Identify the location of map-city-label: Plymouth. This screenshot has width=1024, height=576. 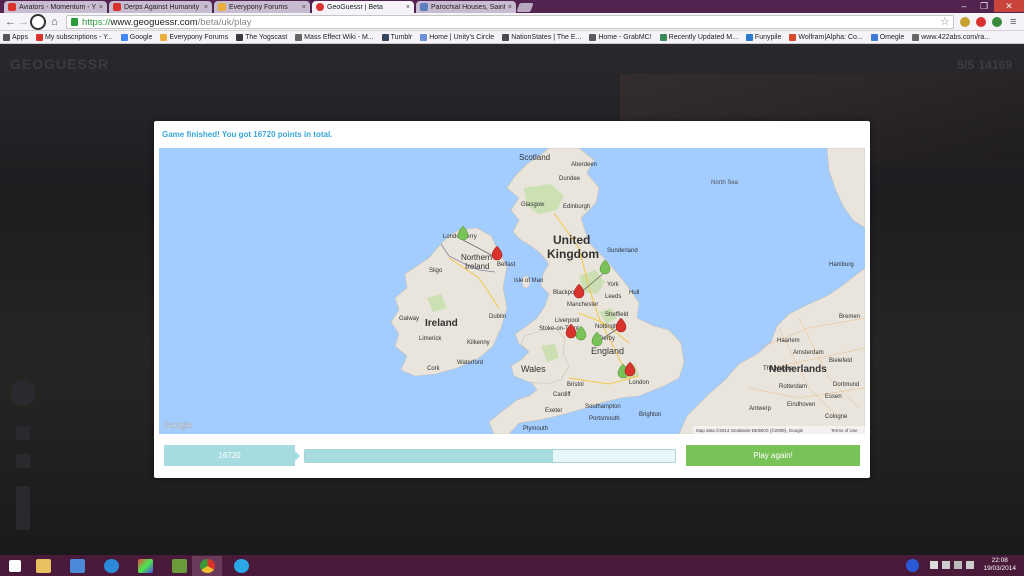
(535, 429).